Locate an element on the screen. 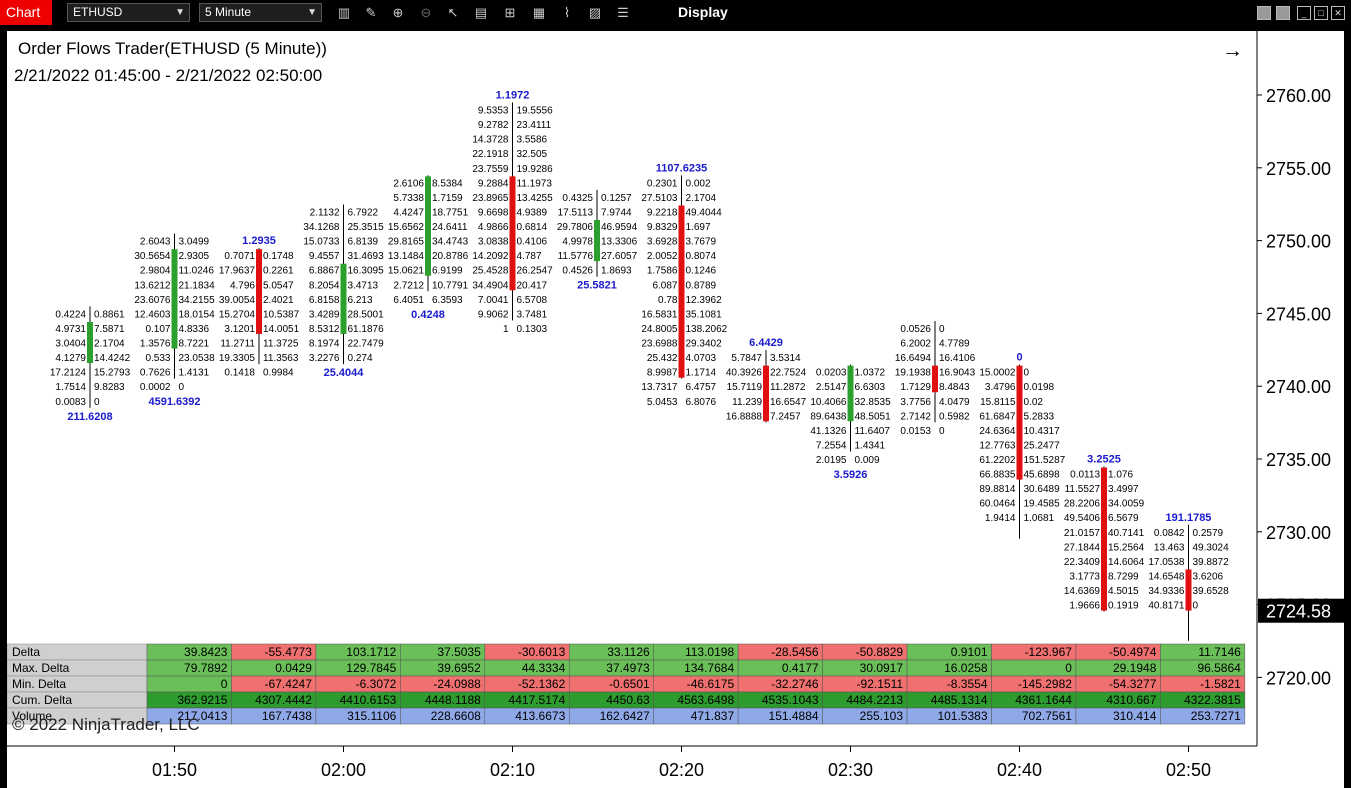 Image resolution: width=1351 pixels, height=788 pixels. zoom-in-icon: ⊕ is located at coordinates (398, 12).